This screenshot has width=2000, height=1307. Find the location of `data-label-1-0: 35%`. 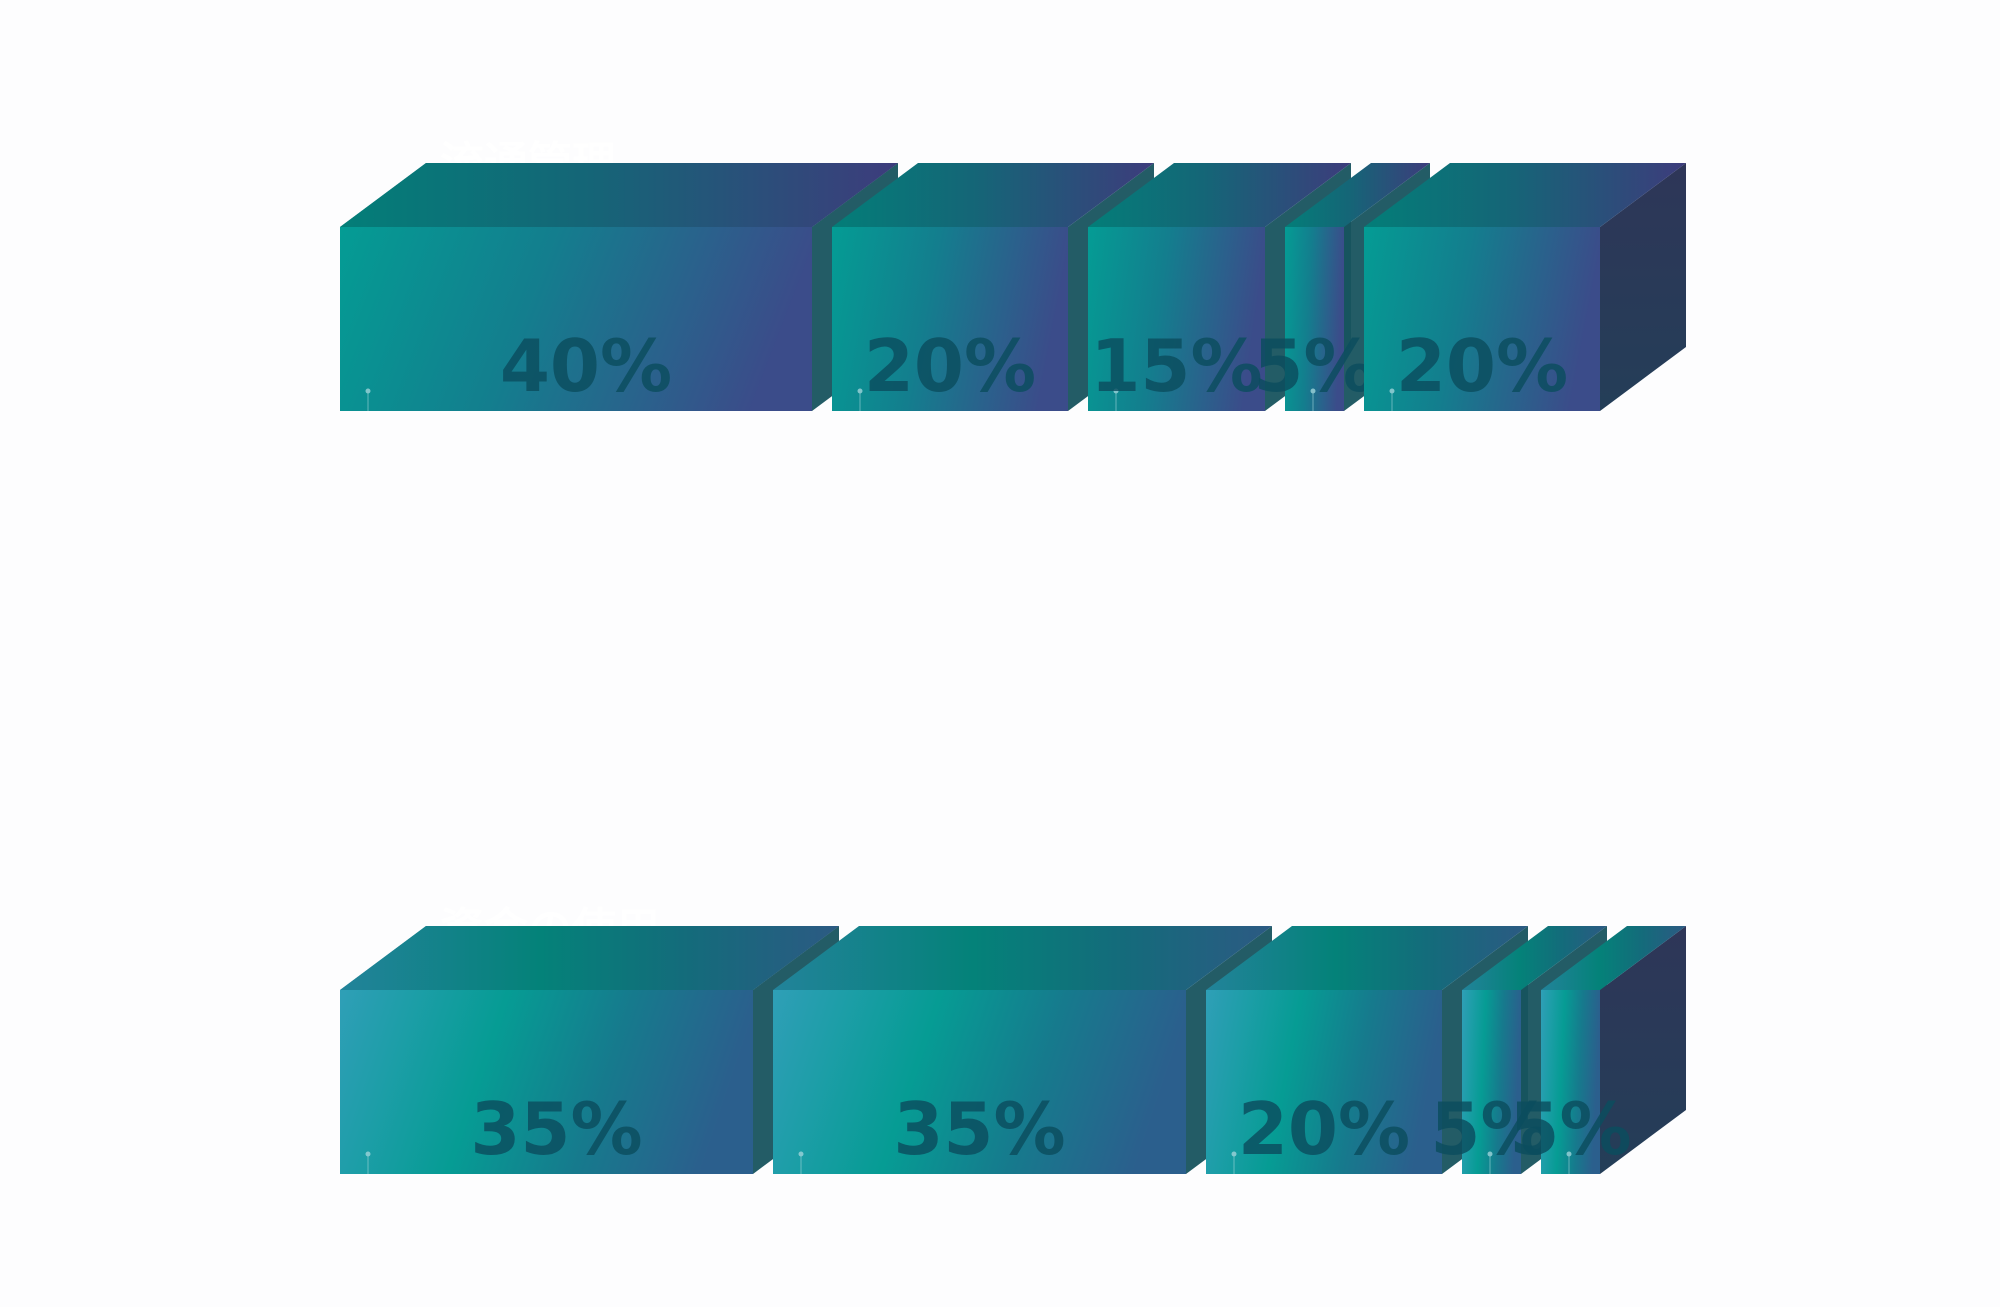

data-label-1-0: 35% is located at coordinates (556, 1129).